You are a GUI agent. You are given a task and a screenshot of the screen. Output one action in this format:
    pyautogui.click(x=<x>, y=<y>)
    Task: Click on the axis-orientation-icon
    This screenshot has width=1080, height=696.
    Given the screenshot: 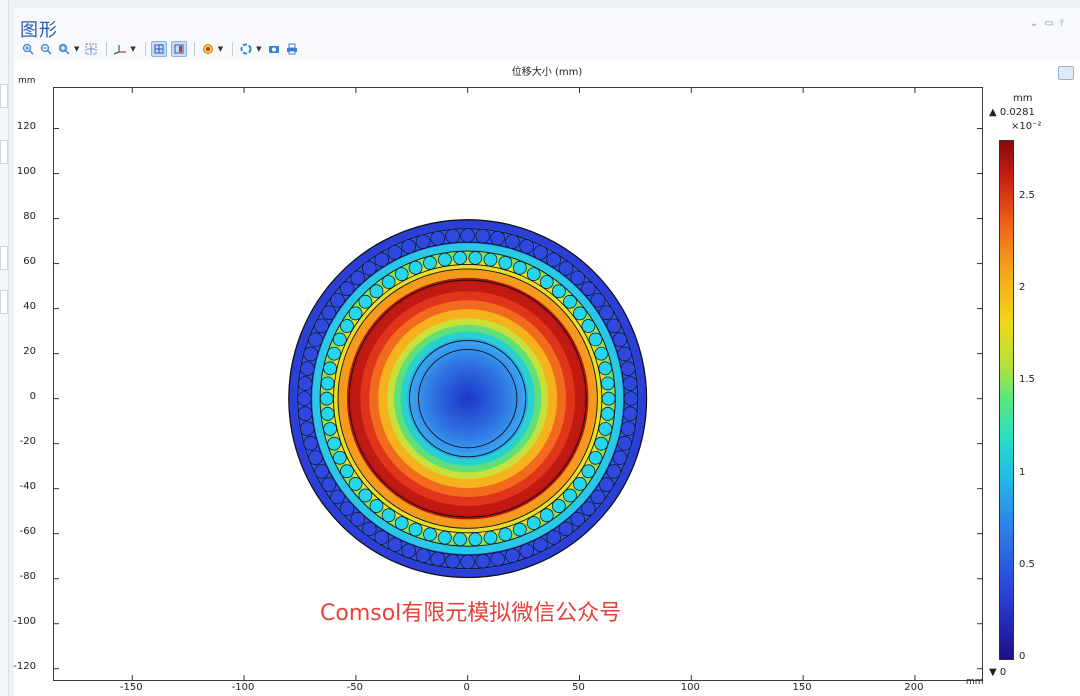 What is the action you would take?
    pyautogui.click(x=120, y=49)
    